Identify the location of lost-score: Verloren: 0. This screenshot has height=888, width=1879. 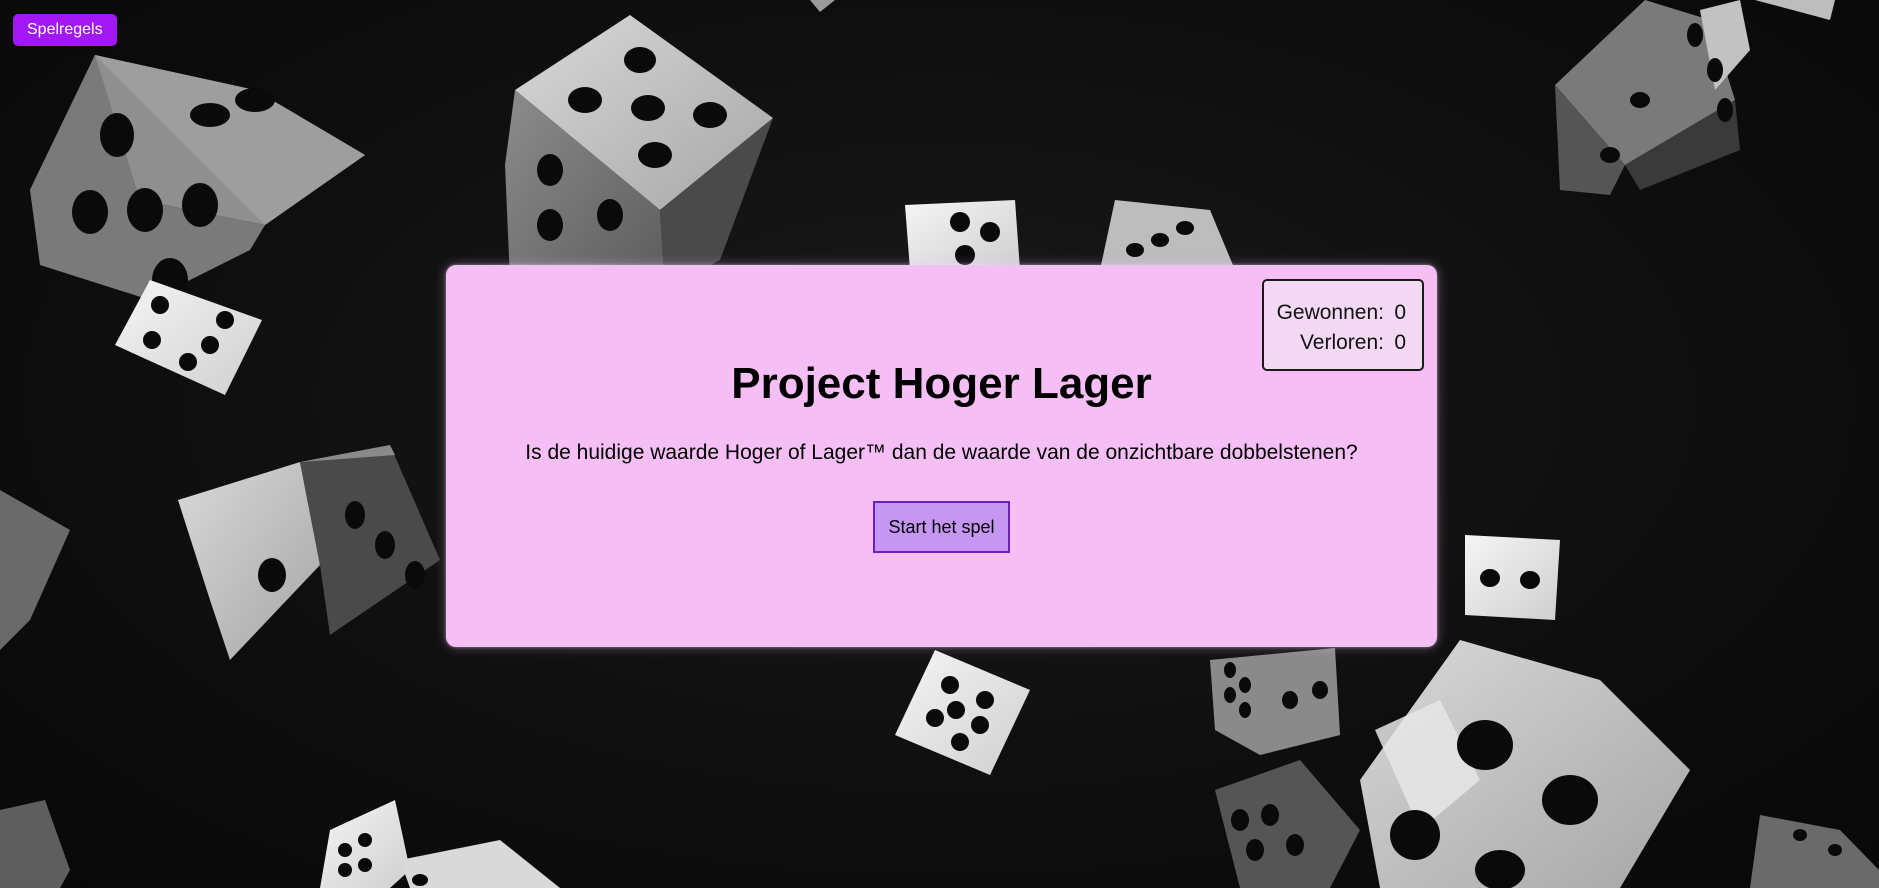
(1353, 343).